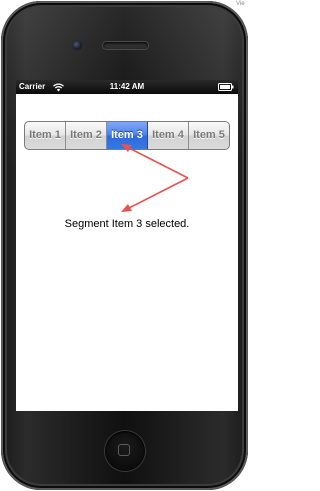 Image resolution: width=320 pixels, height=491 pixels. I want to click on status-time: 11:42 AM, so click(127, 86).